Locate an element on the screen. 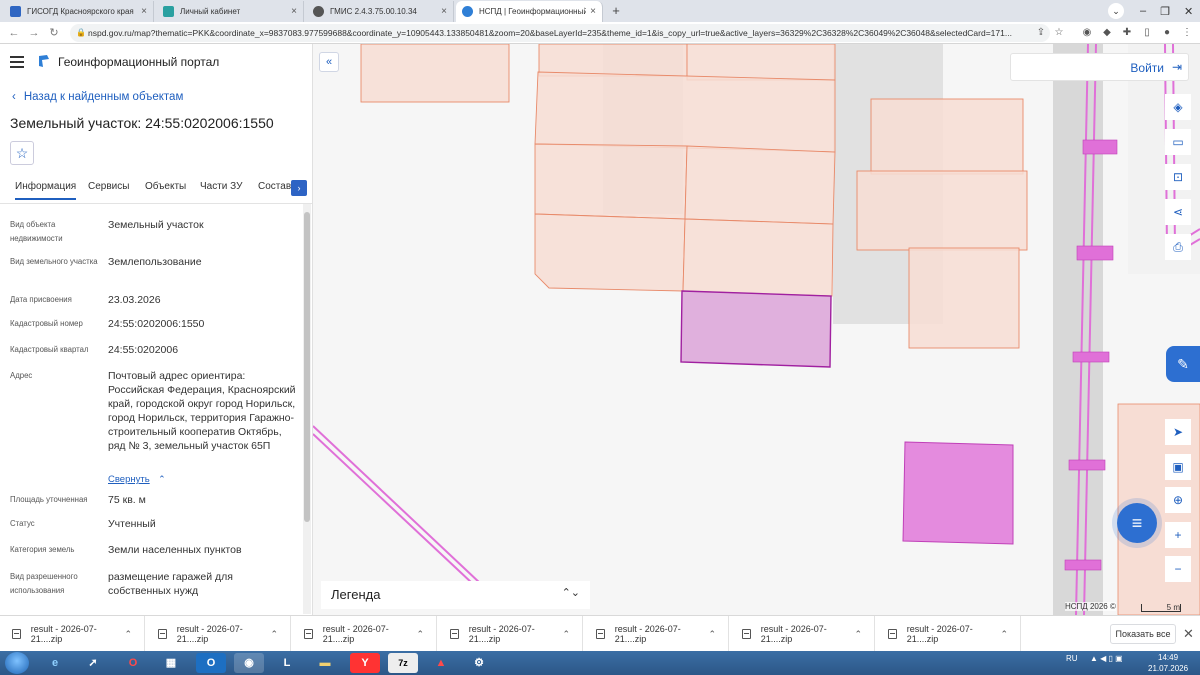 The height and width of the screenshot is (675, 1200). zoom-in-button: + is located at coordinates (1178, 535).